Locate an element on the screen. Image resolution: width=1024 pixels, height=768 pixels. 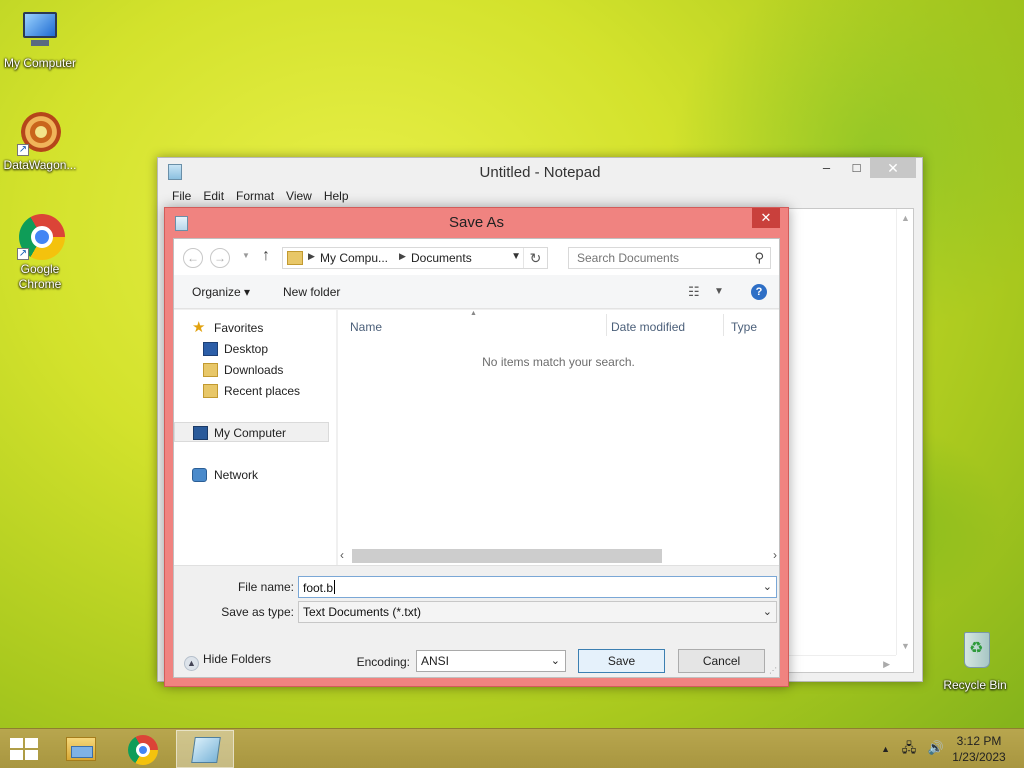
encoding-label: Encoding: is located at coordinates (383, 662).